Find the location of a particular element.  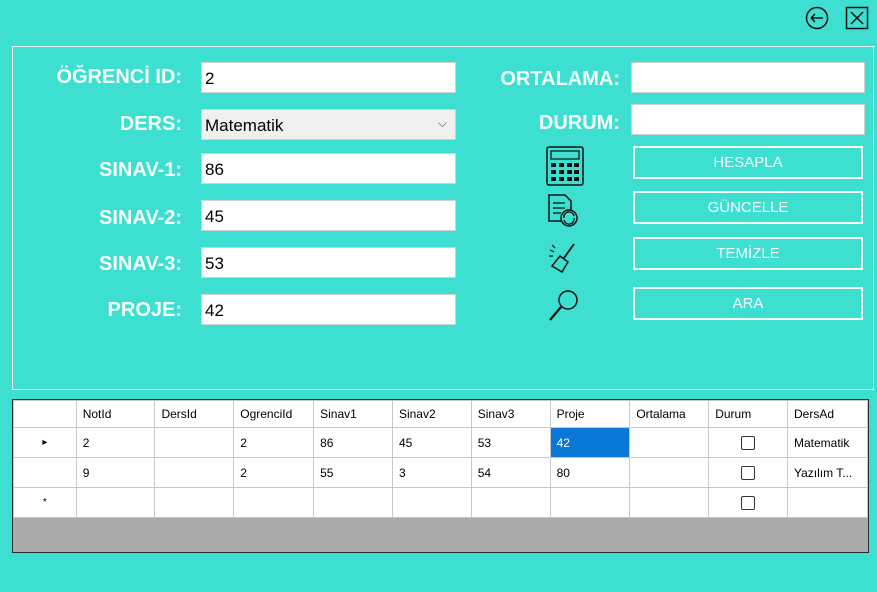

proje-label: PROJE: is located at coordinates (144, 310).